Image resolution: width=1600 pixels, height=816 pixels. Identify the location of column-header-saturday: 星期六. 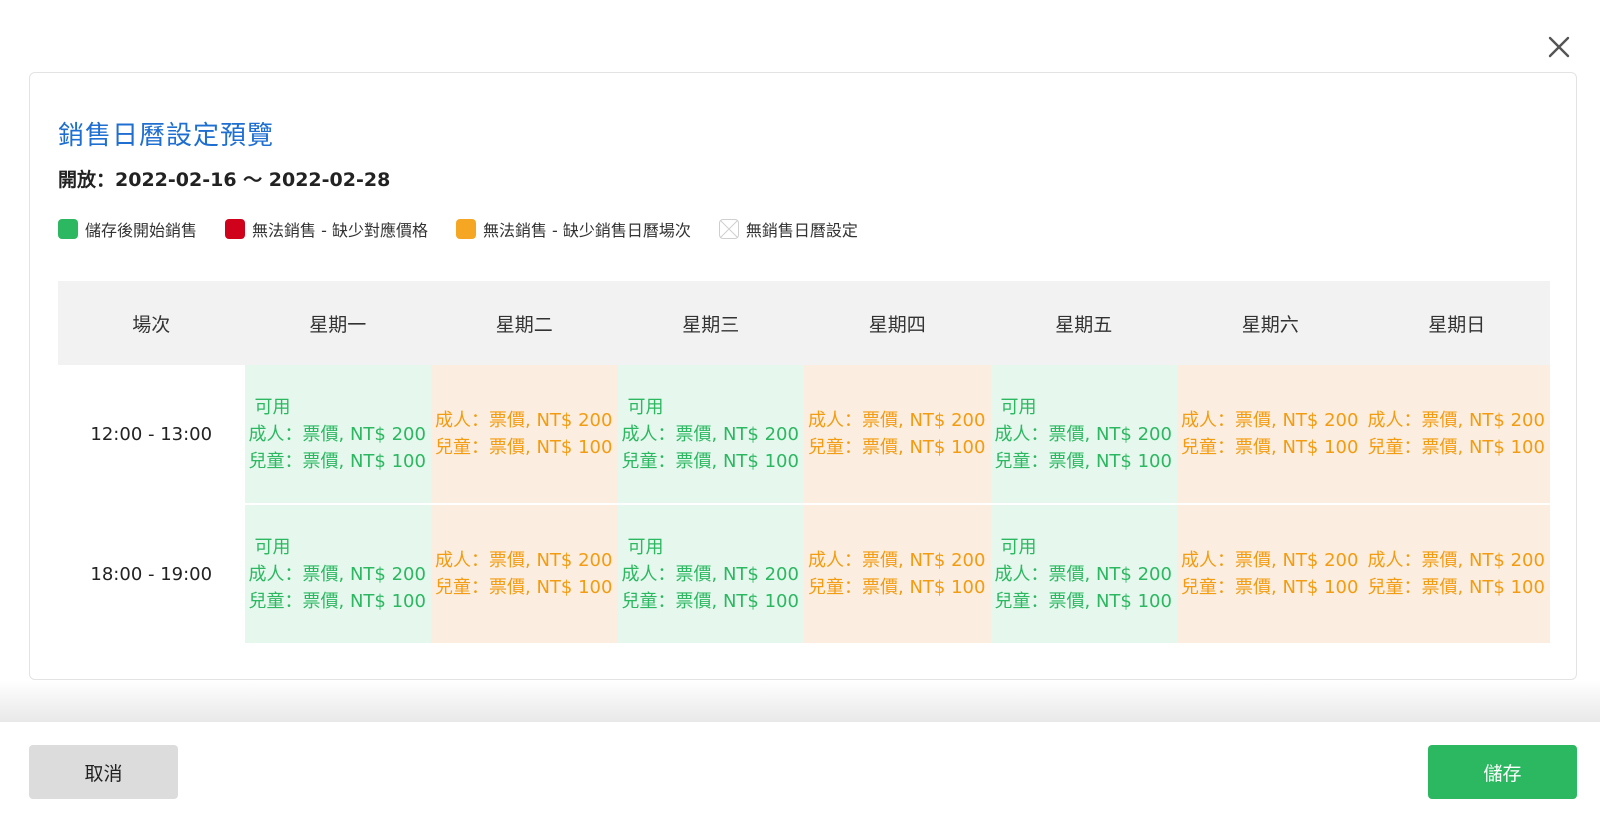
(1270, 323).